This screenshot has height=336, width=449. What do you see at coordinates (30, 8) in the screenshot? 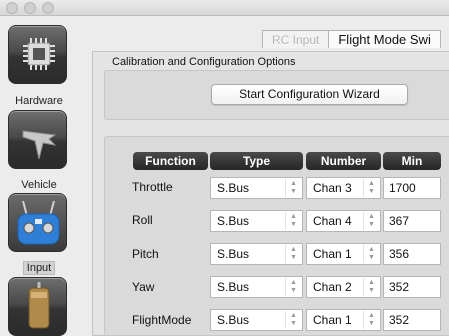
I see `window-minimize-button` at bounding box center [30, 8].